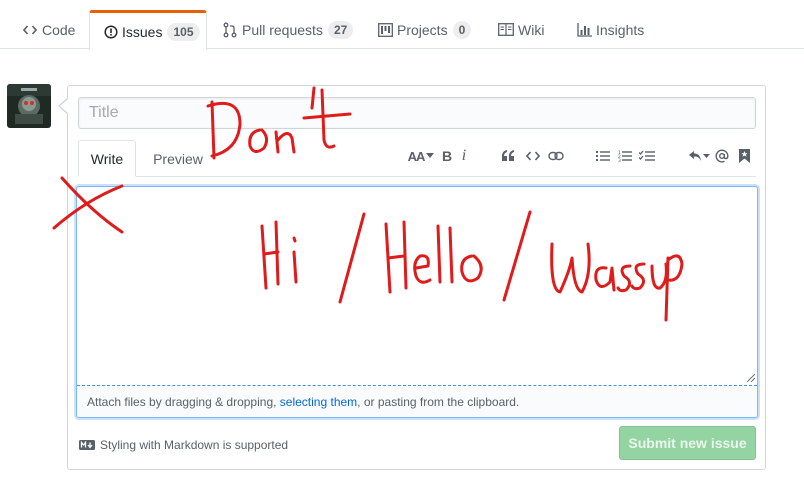 The width and height of the screenshot is (804, 500). Describe the element at coordinates (107, 158) in the screenshot. I see `tab-write: Write` at that location.